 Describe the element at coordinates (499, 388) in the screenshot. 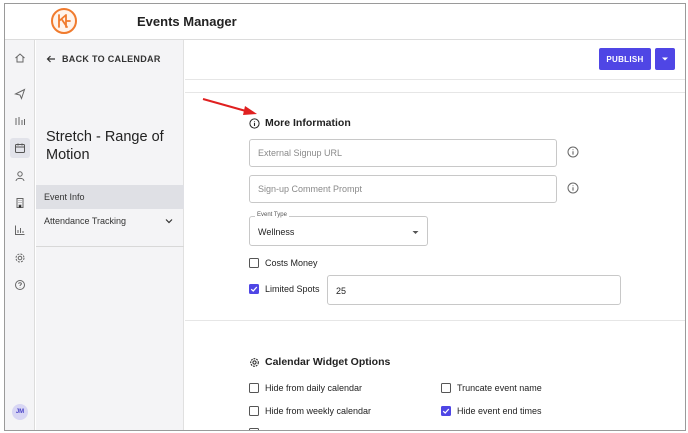

I see `option-label: Truncate event name` at that location.